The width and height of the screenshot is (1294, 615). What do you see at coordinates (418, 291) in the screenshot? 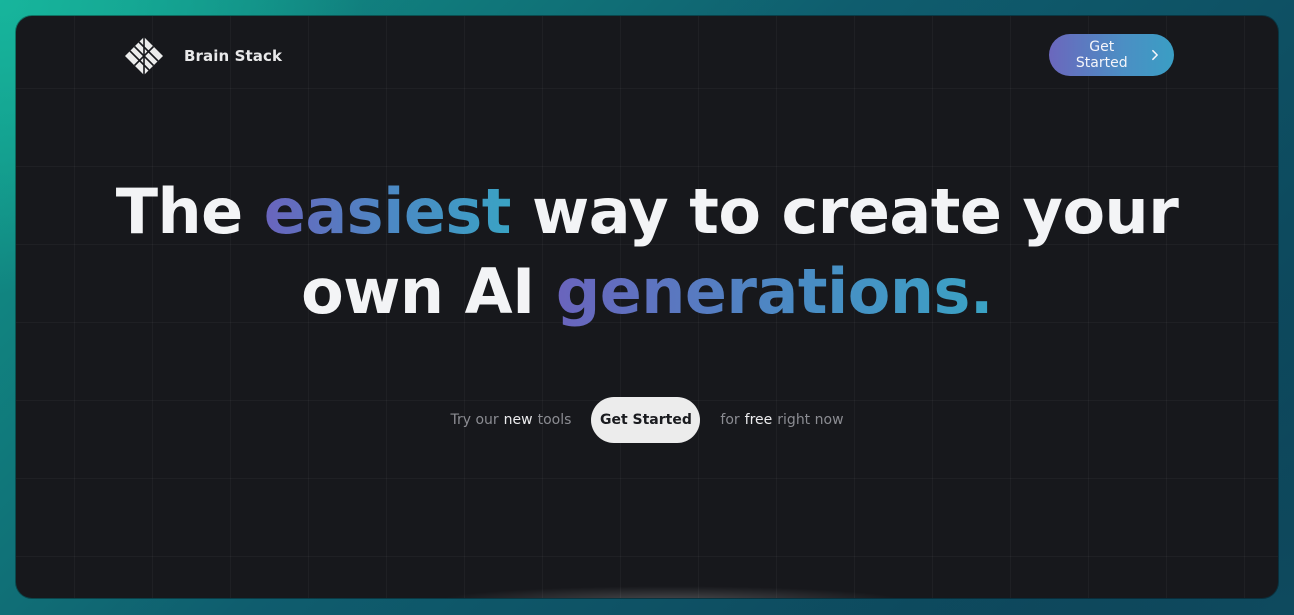
I see `headline-text: own AI` at bounding box center [418, 291].